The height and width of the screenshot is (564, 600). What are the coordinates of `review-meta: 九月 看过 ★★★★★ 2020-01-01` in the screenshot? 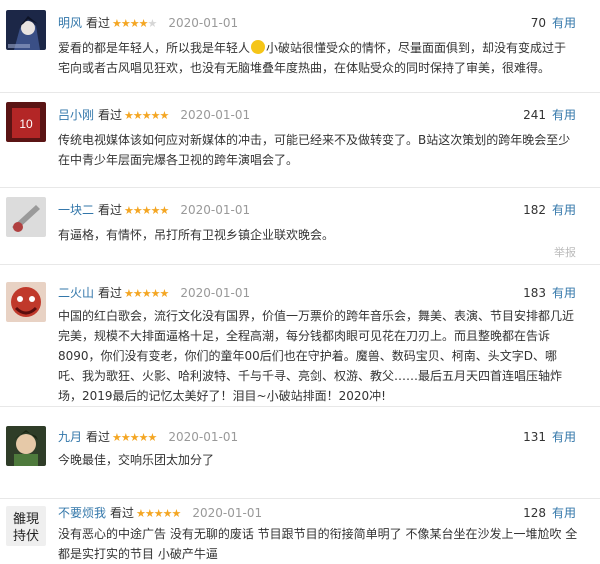 It's located at (148, 437).